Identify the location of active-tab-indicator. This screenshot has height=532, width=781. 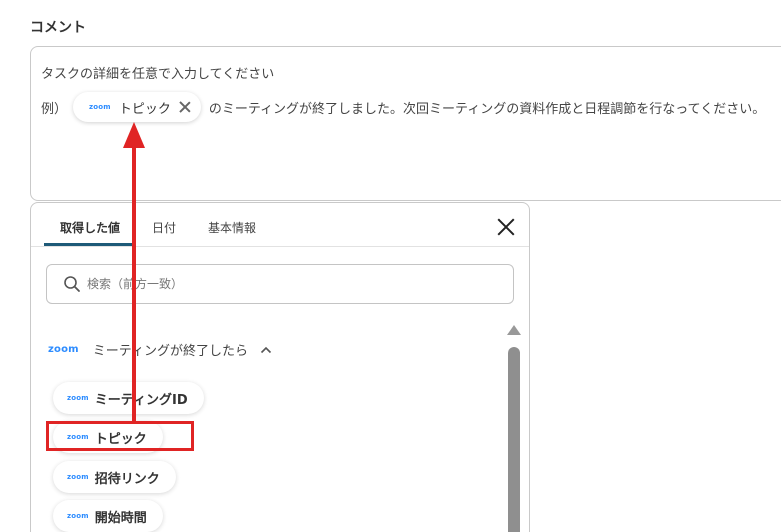
(89, 244).